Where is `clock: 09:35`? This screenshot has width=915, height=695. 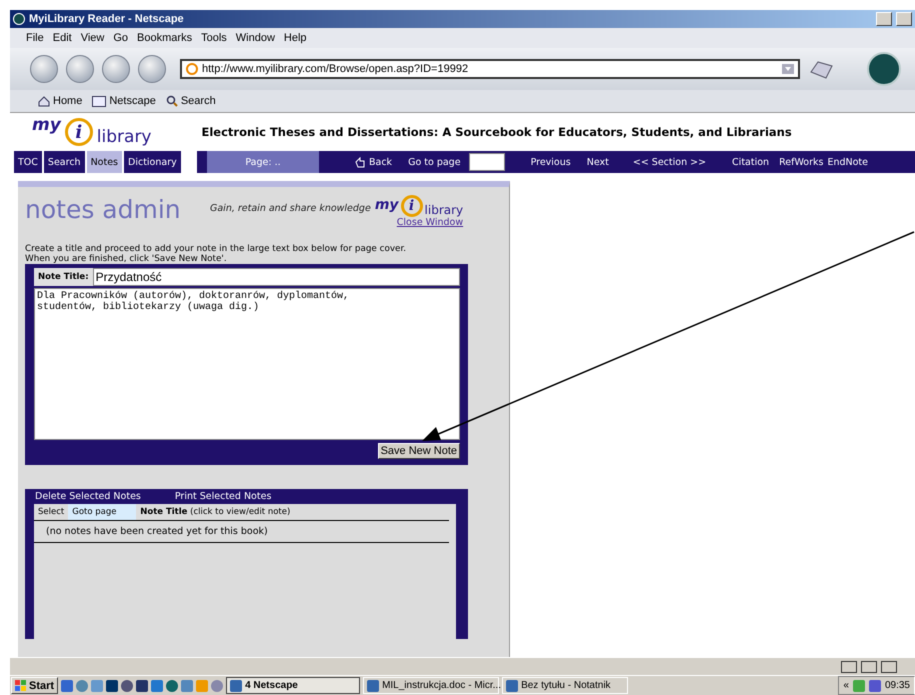 clock: 09:35 is located at coordinates (897, 685).